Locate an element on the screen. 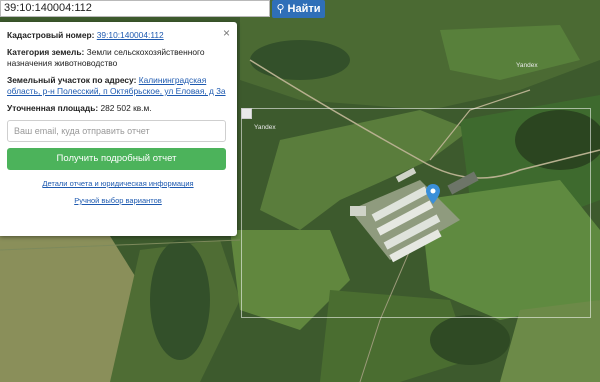 This screenshot has width=600, height=382. get-report-button: Получить подробный отчет is located at coordinates (116, 159).